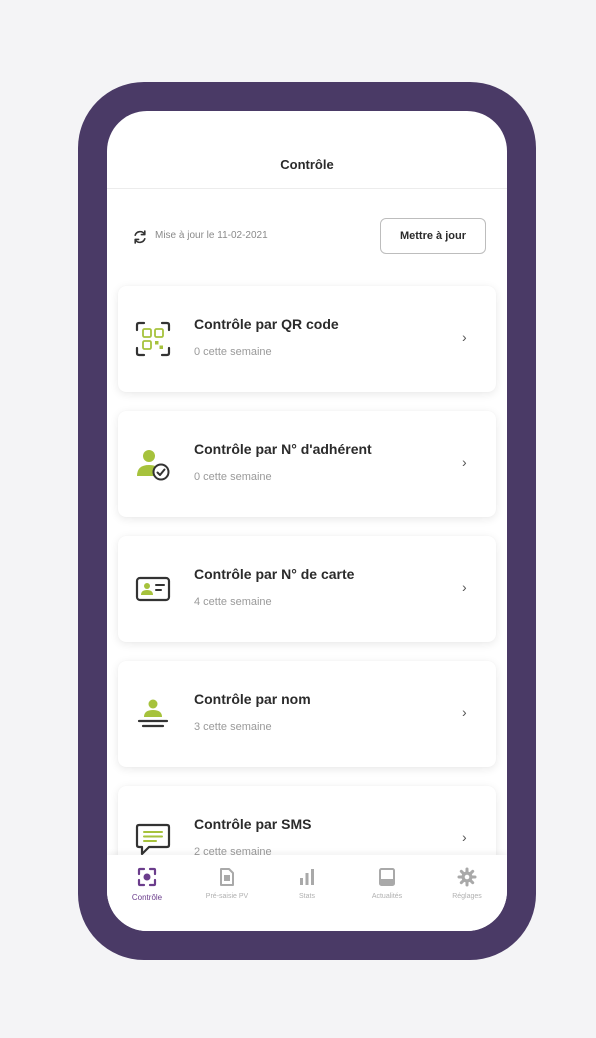 The width and height of the screenshot is (596, 1038). Describe the element at coordinates (307, 237) in the screenshot. I see `update-row: Mise à jour le 11-02-2021 Mettre à jour` at that location.